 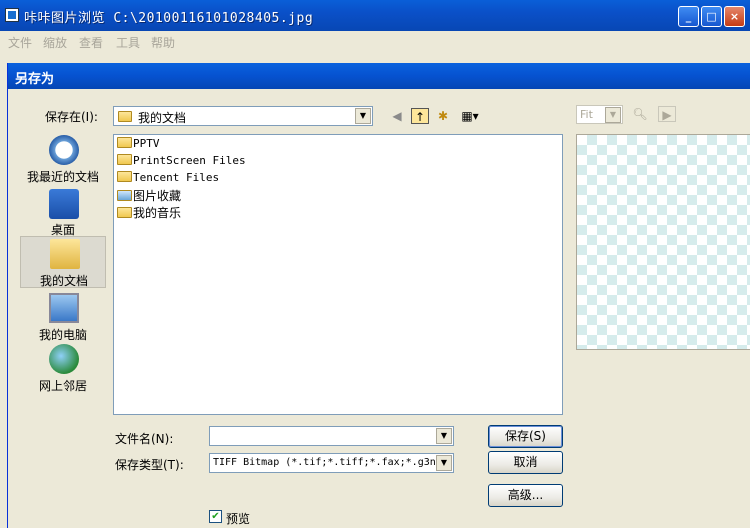 I want to click on cancel-button: 取消, so click(x=525, y=462).